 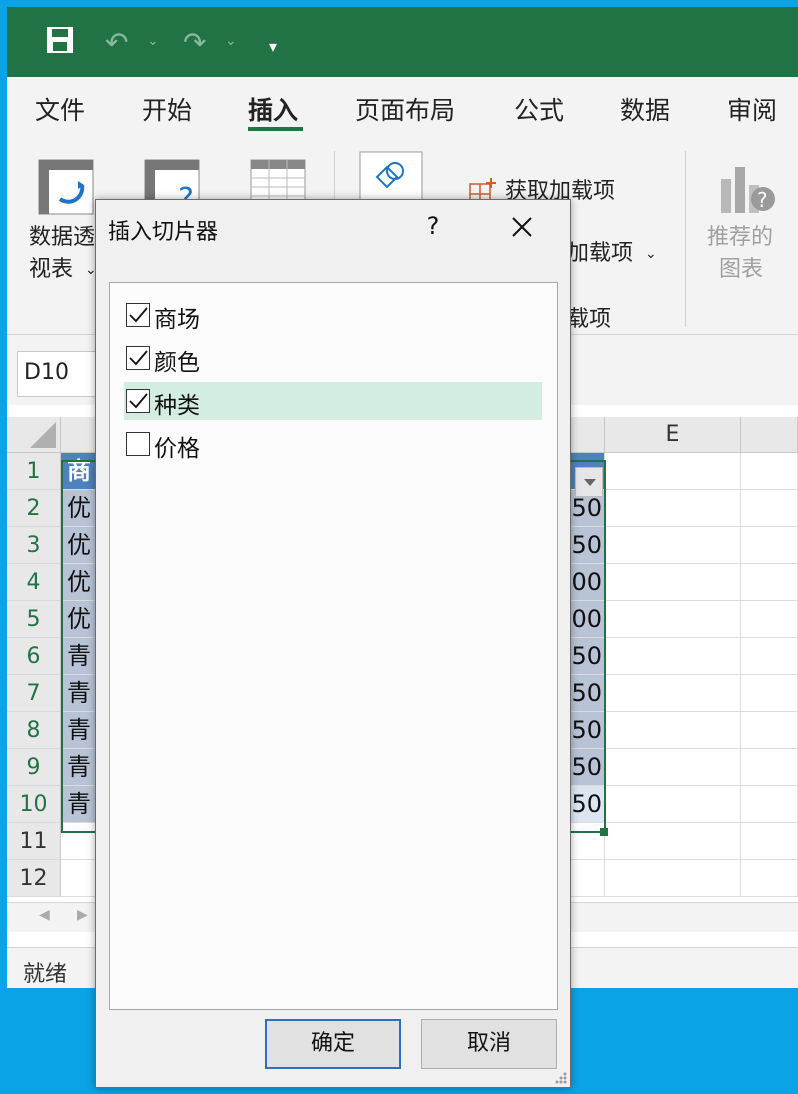 What do you see at coordinates (62, 238) in the screenshot?
I see `pivot-table-label-1: 数据透` at bounding box center [62, 238].